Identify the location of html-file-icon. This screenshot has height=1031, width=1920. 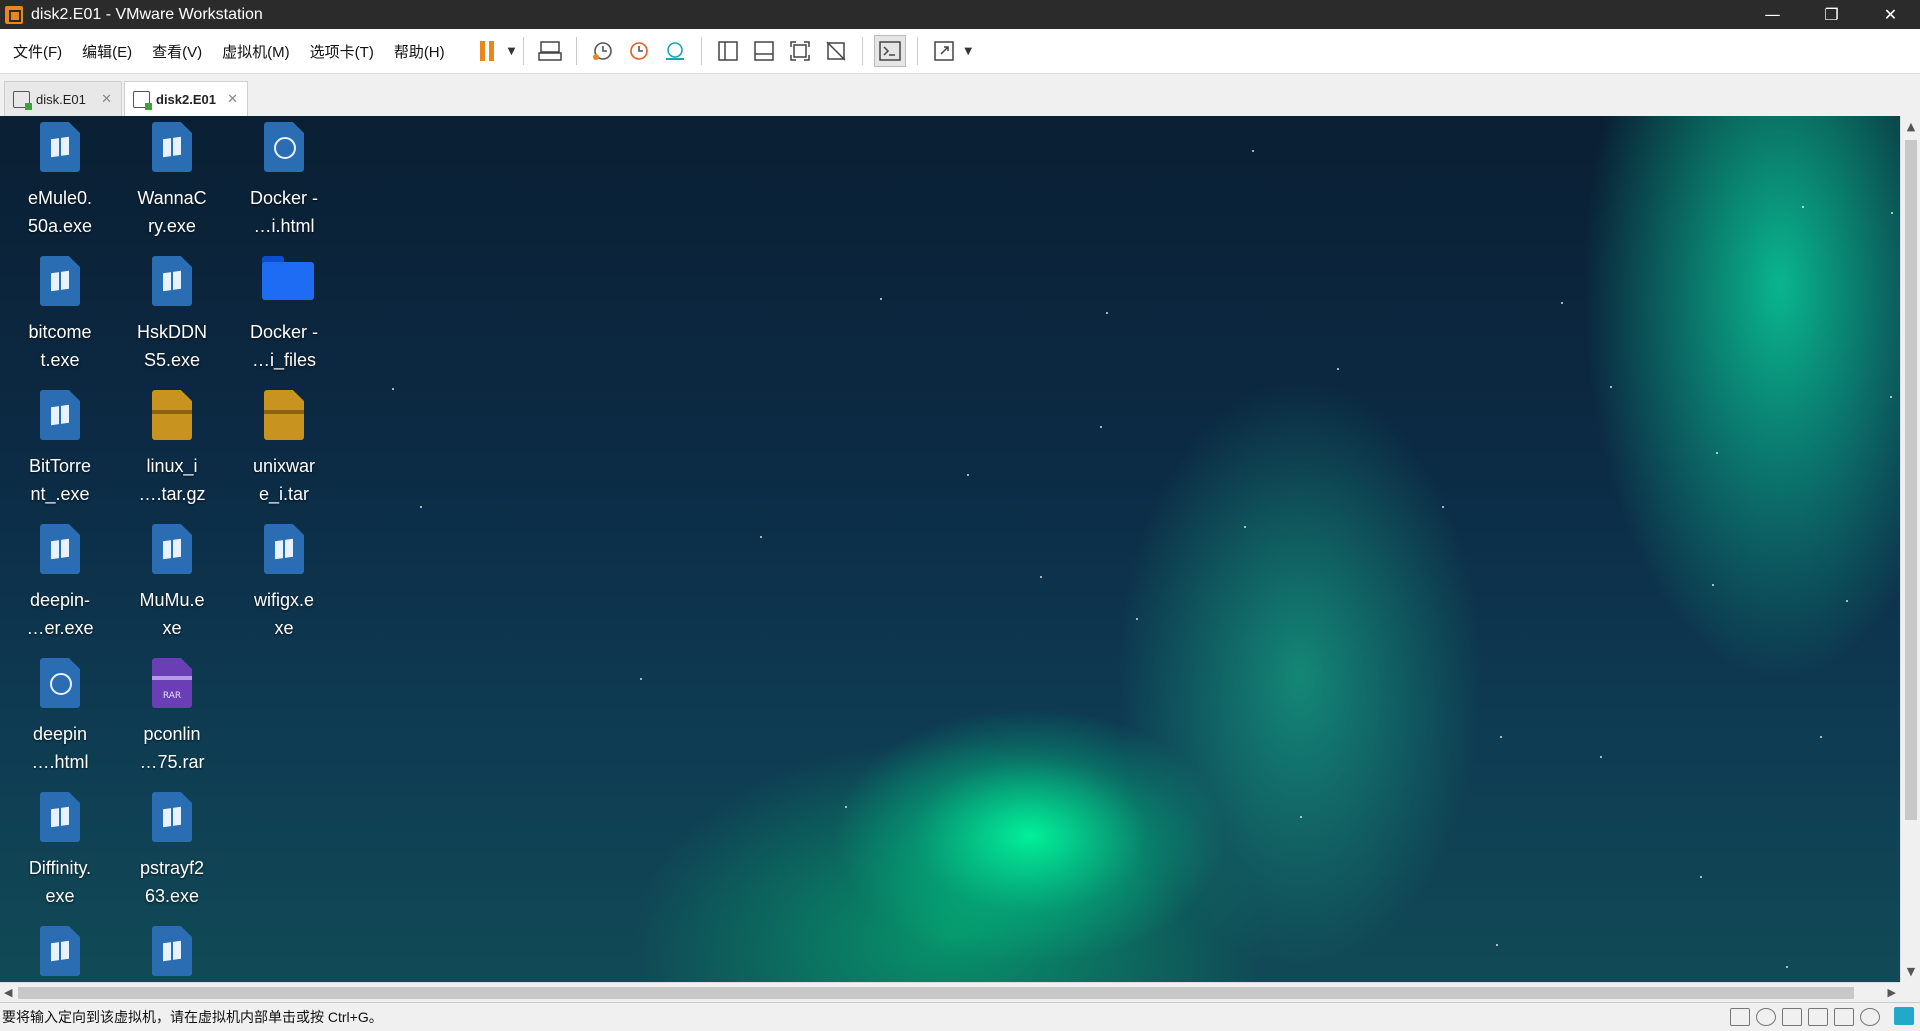
(60, 683).